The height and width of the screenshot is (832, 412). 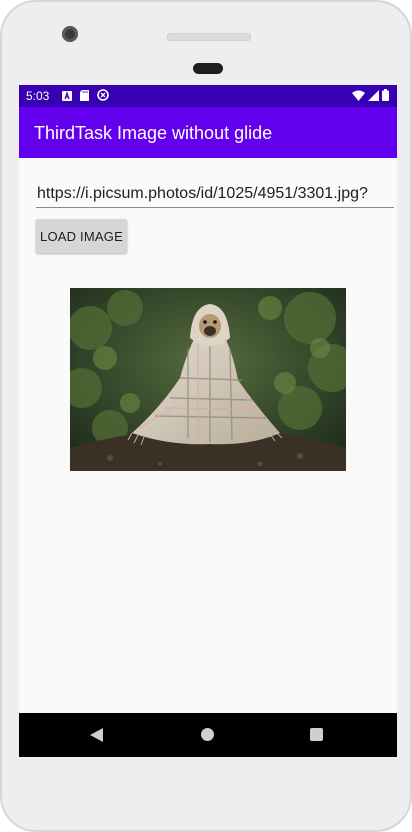 I want to click on home-icon, so click(x=207, y=734).